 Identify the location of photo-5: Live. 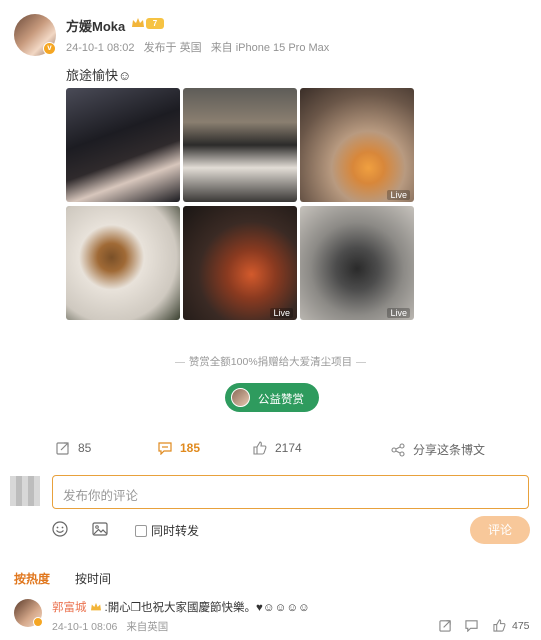
(240, 263).